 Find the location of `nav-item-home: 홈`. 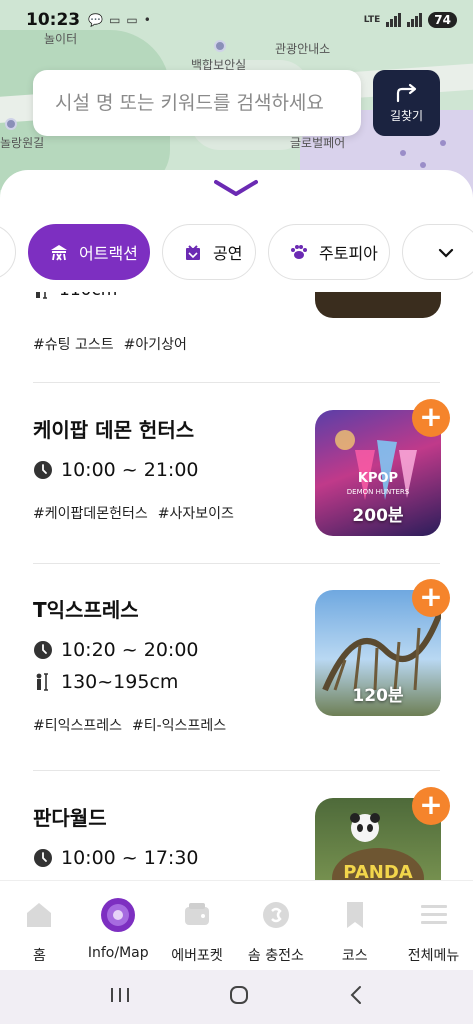

nav-item-home: 홈 is located at coordinates (39, 925).